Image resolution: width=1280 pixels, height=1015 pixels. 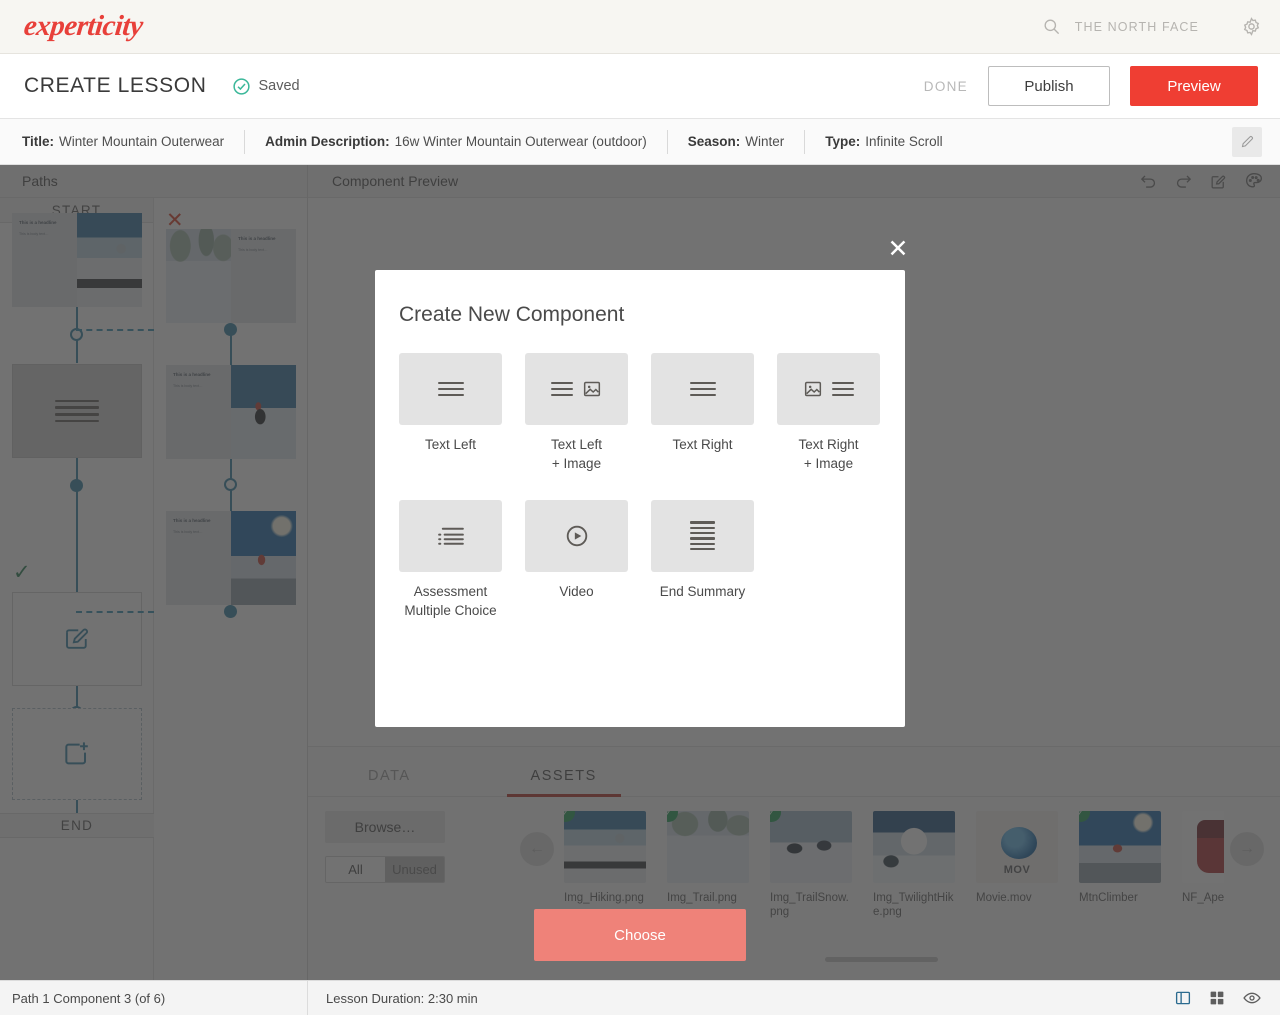 I want to click on meta-field-type: Type: Infinite Scroll, so click(x=883, y=141).